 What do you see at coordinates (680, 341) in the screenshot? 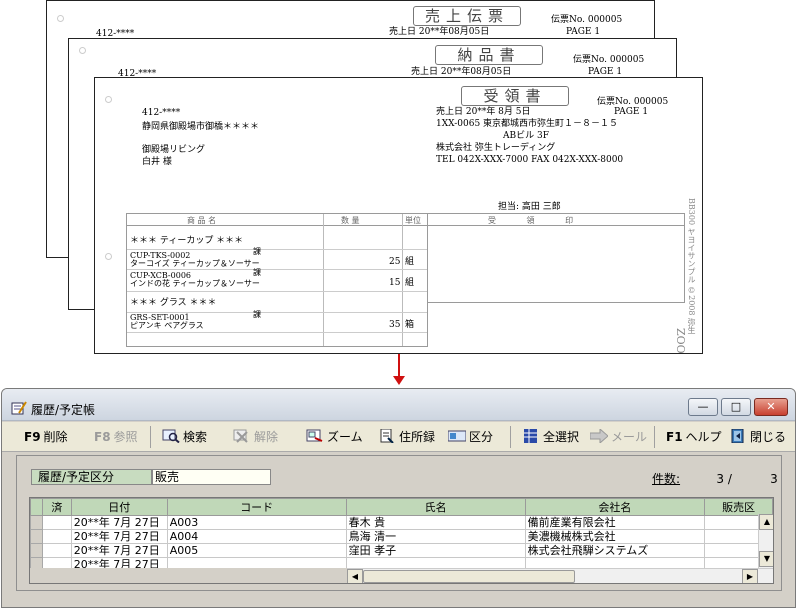
I see `brand-logo: ZOO` at bounding box center [680, 341].